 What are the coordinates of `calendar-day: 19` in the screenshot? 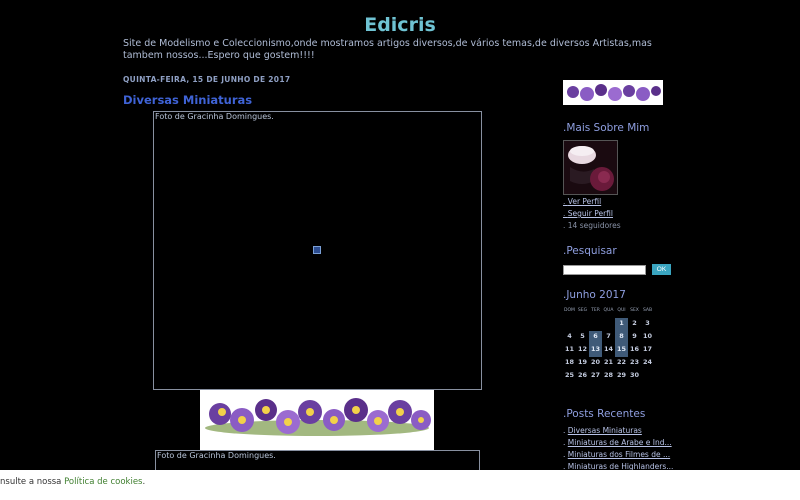 It's located at (582, 362).